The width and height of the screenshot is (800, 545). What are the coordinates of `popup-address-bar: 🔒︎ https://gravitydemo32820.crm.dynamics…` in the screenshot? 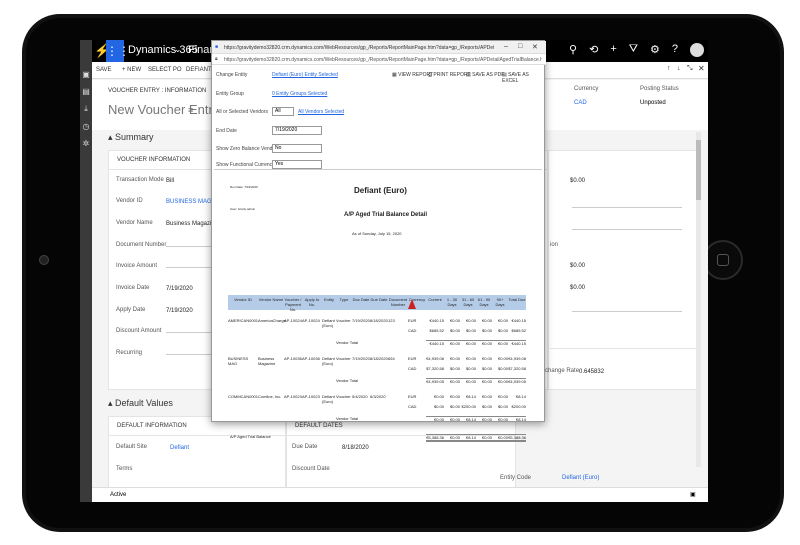 It's located at (379, 59).